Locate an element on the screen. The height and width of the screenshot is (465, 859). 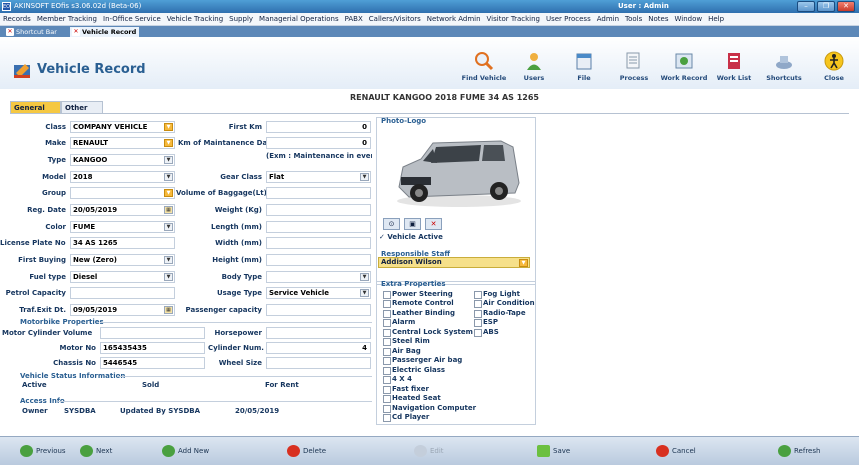
view-photo-button: ▣ is located at coordinates (412, 224).